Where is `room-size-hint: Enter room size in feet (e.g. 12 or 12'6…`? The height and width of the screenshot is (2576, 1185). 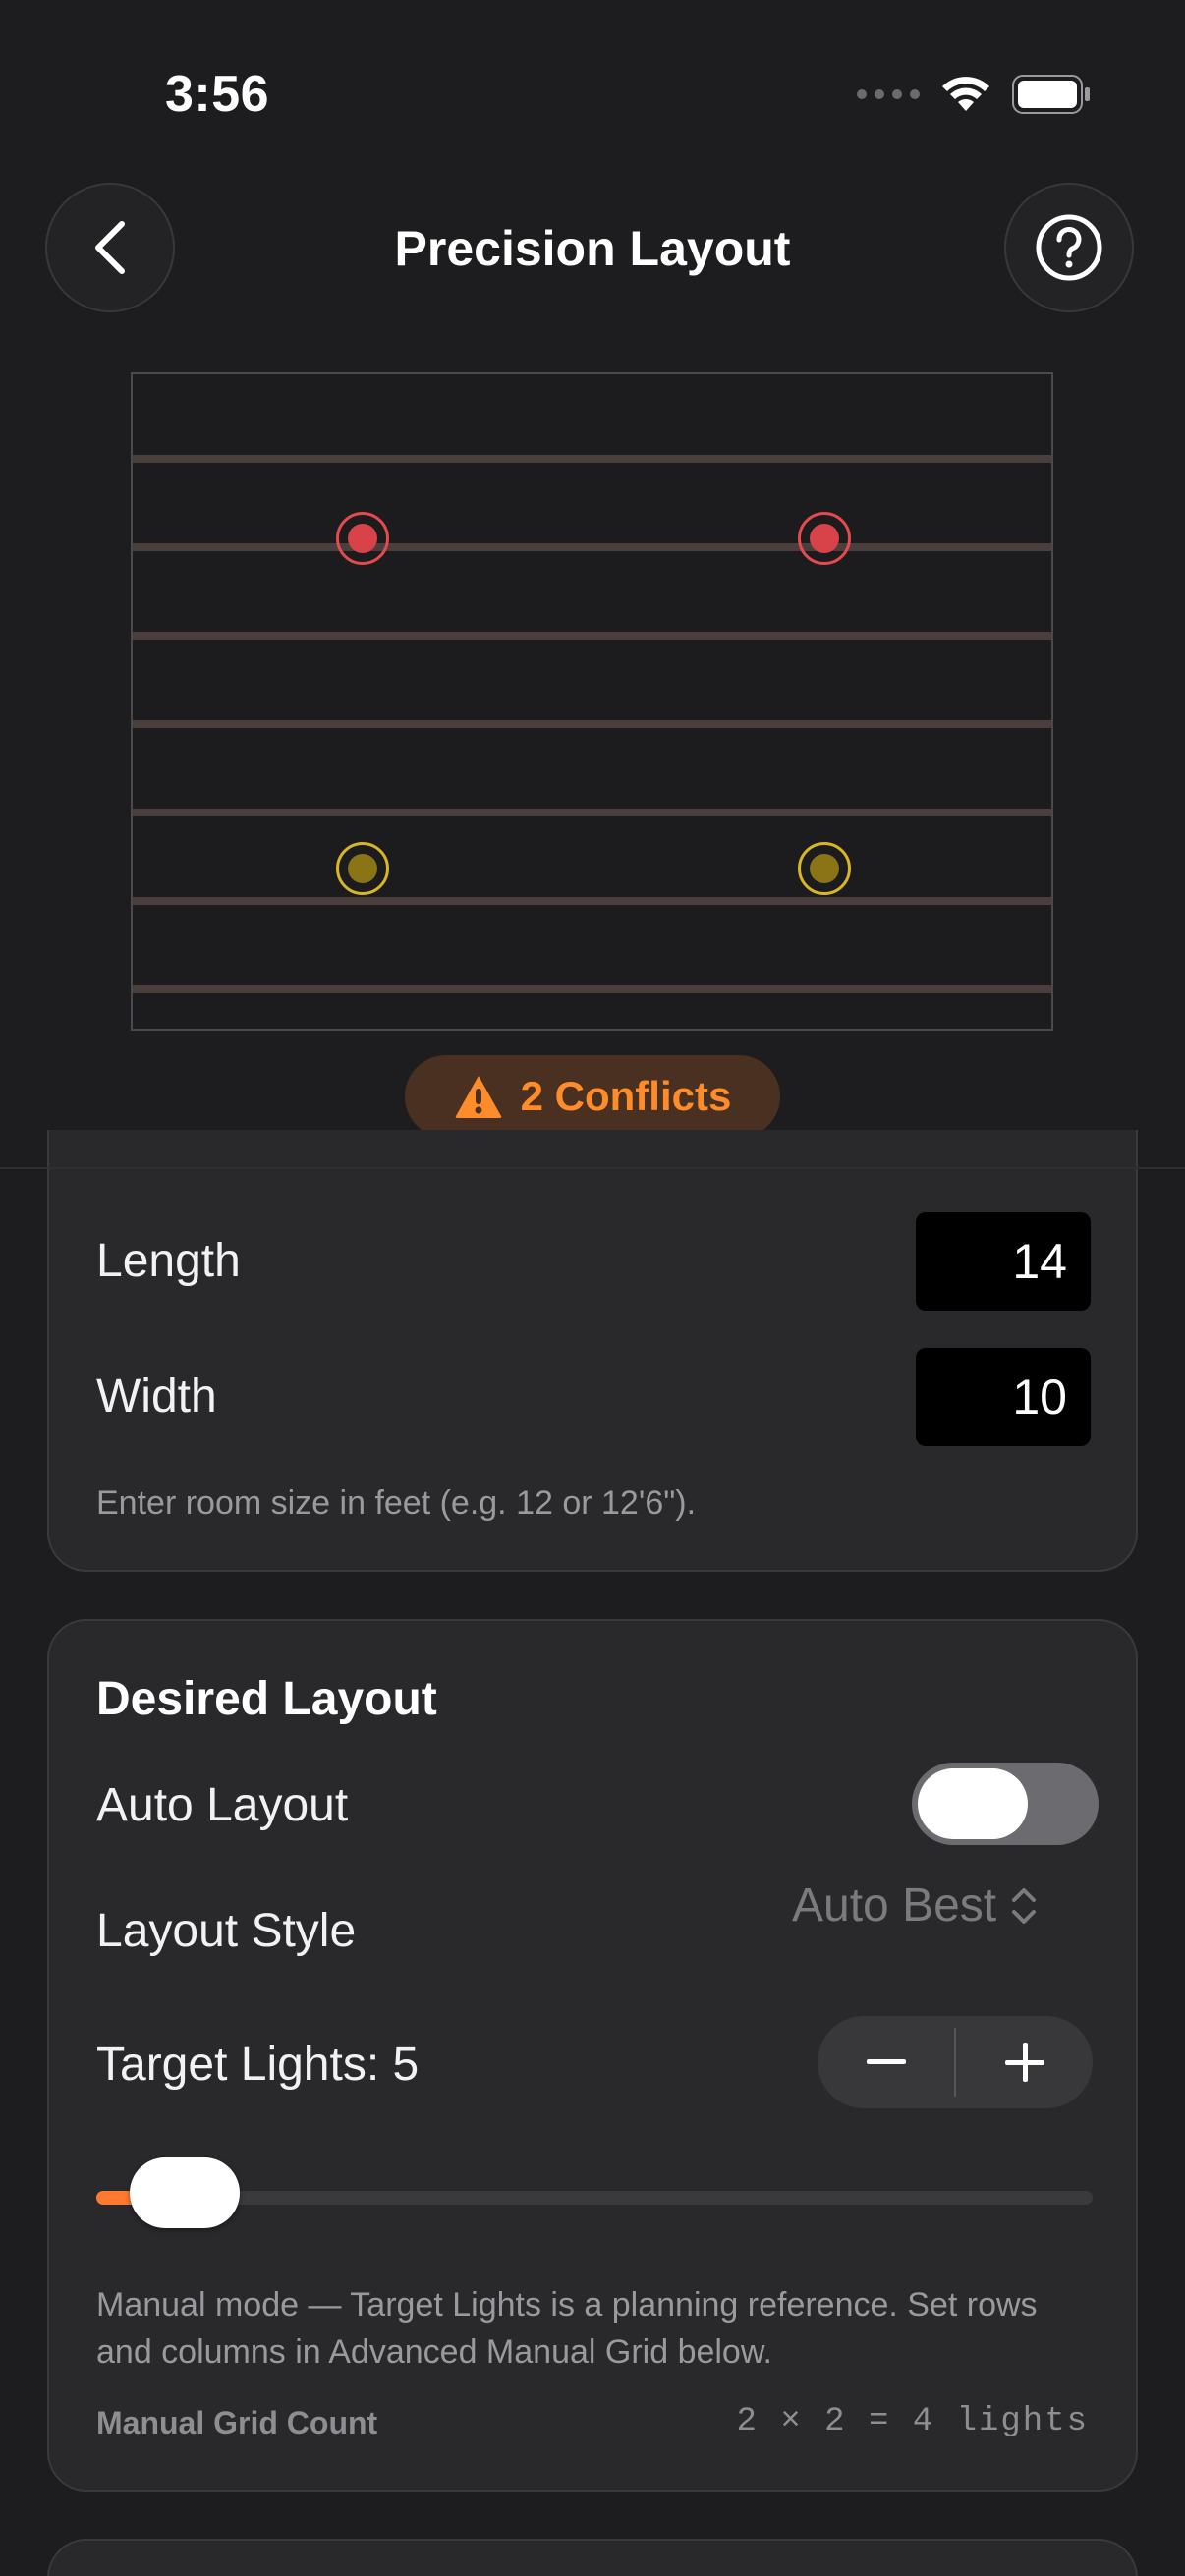
room-size-hint: Enter room size in feet (e.g. 12 or 12'6… is located at coordinates (397, 1503).